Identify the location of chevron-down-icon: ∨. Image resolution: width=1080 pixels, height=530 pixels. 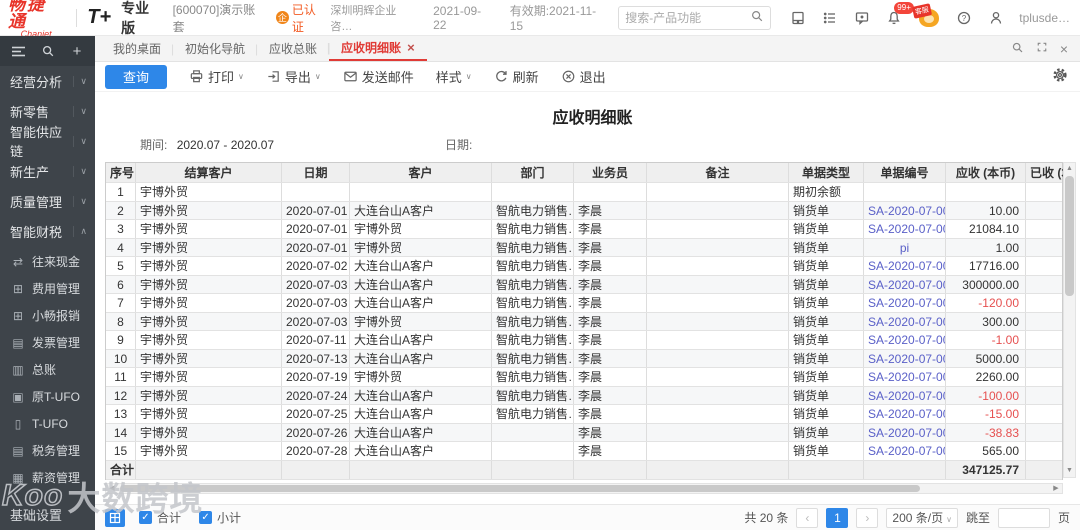
(241, 76).